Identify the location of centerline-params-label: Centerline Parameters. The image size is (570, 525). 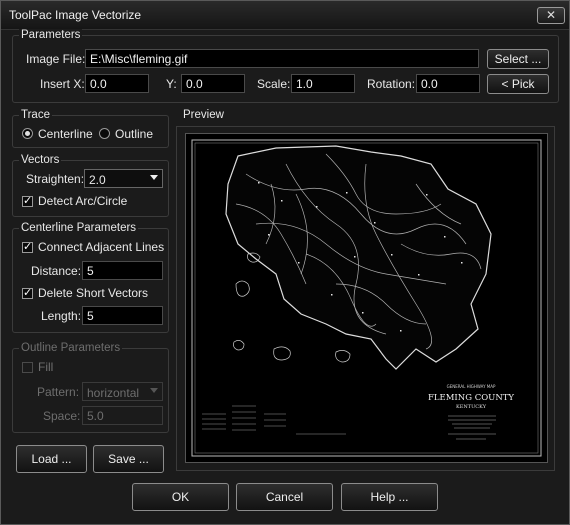
(79, 228).